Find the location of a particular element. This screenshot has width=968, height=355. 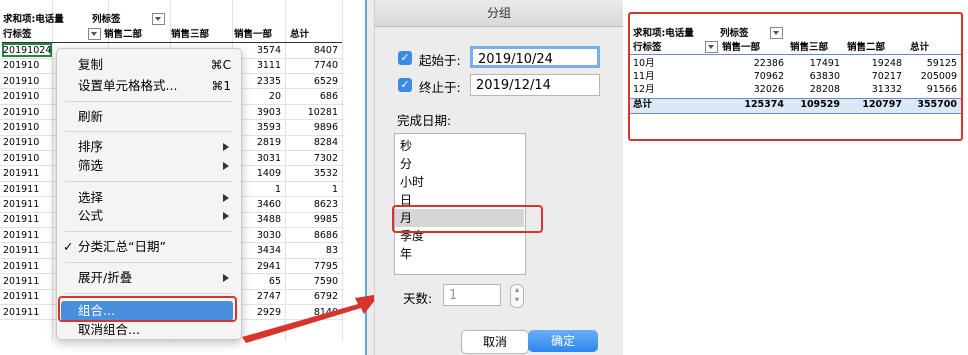

table-cell: 8407 is located at coordinates (310, 50).